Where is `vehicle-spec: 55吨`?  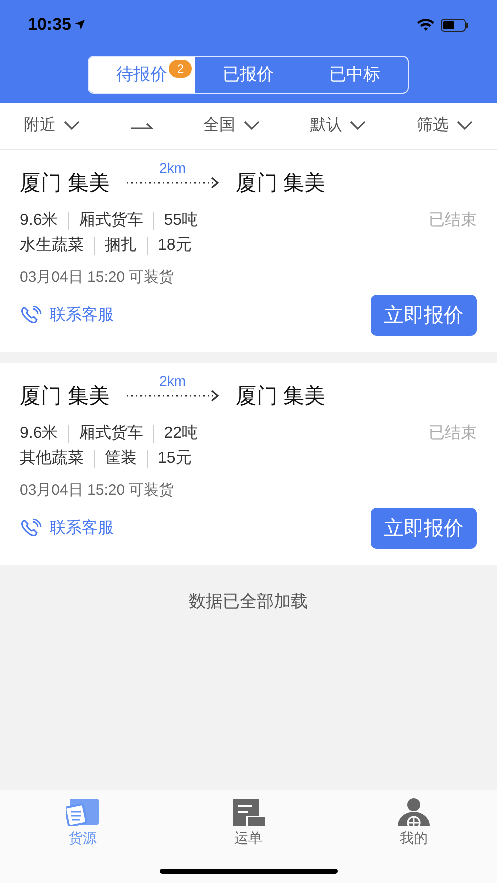
vehicle-spec: 55吨 is located at coordinates (181, 220).